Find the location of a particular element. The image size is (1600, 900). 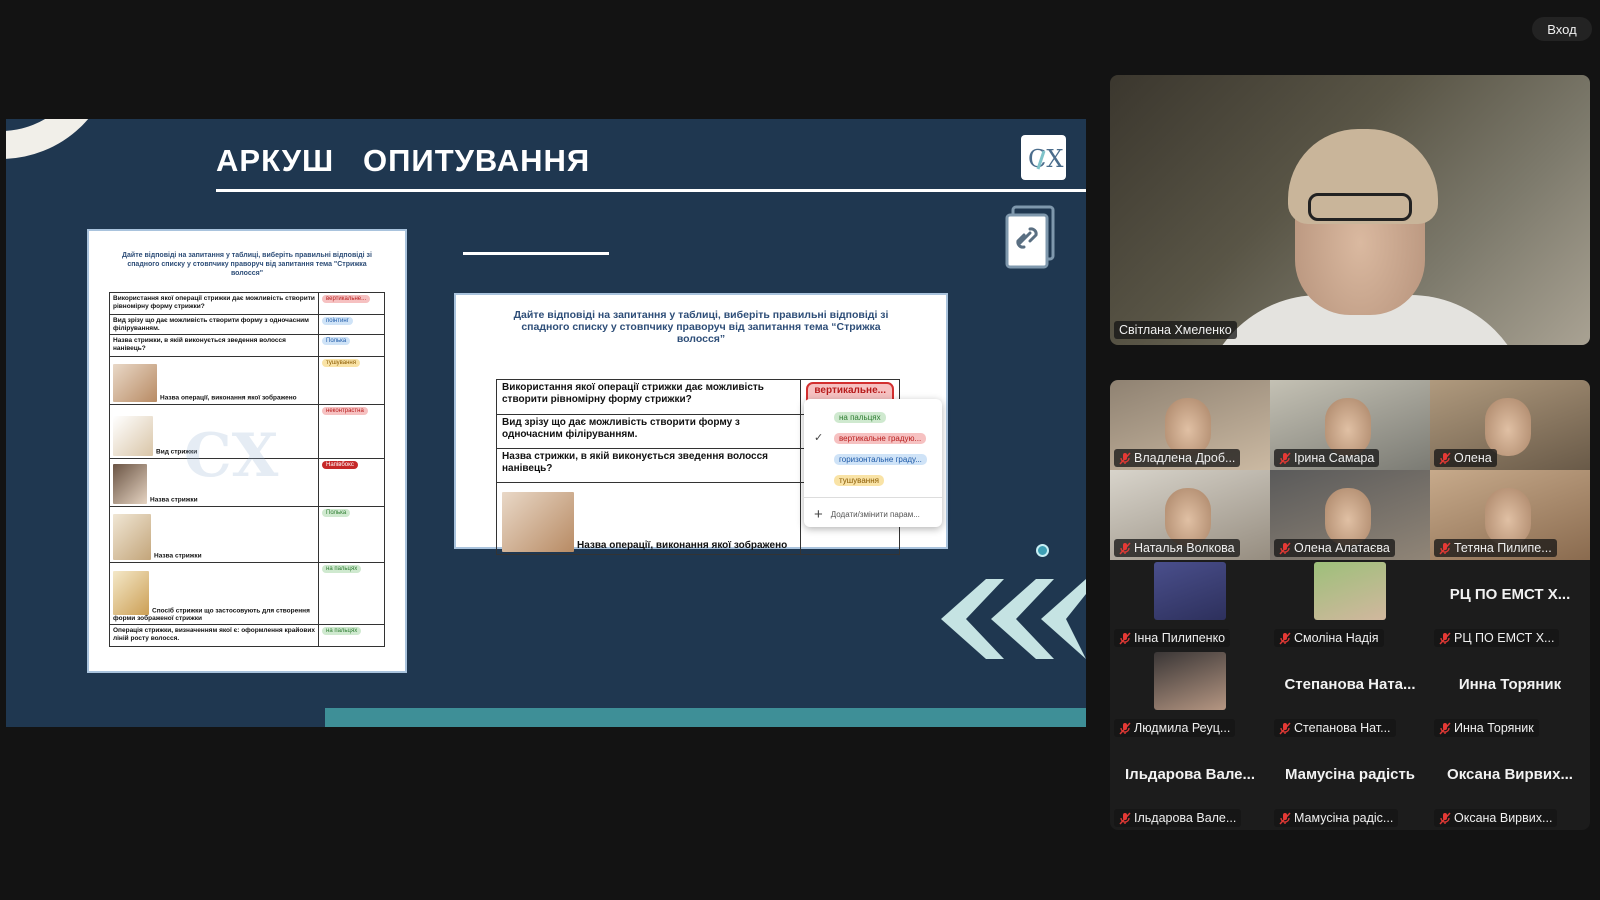

dropdown-option: тушування is located at coordinates (873, 480).